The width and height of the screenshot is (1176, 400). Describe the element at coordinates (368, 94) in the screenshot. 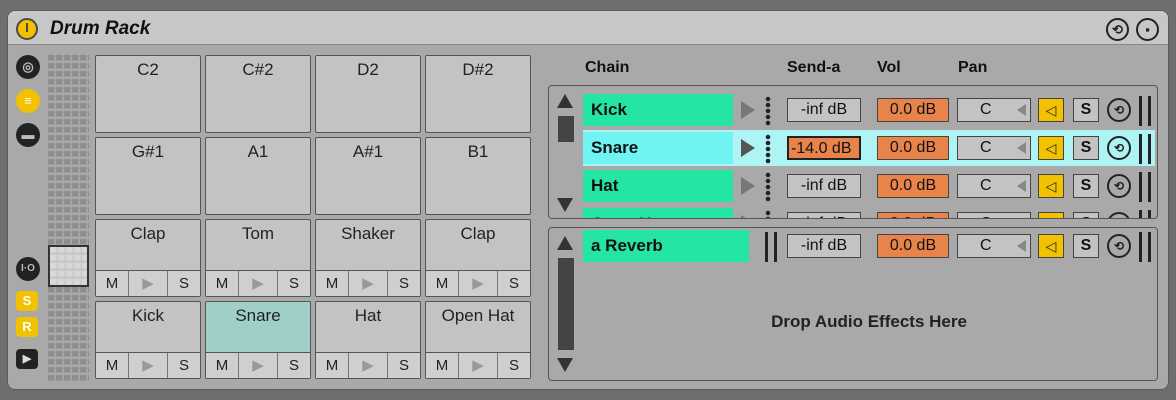

I see `pad-3: D2` at that location.